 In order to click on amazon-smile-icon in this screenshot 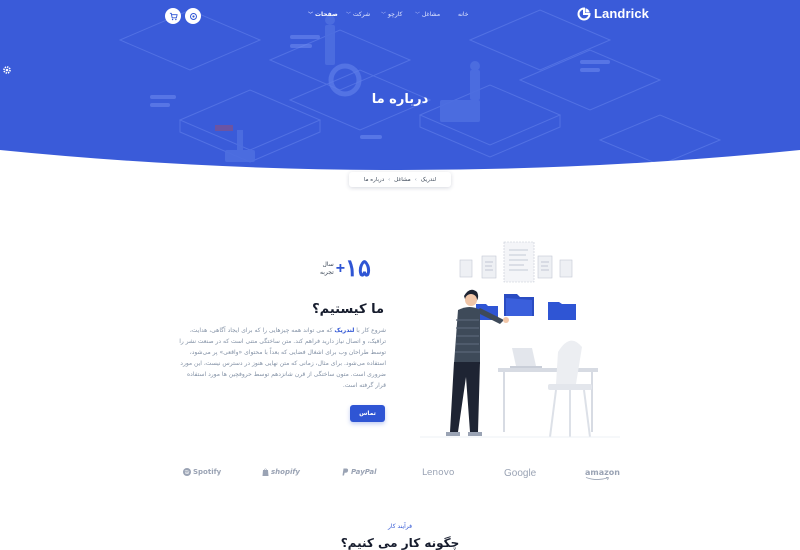, I will do `click(597, 479)`.